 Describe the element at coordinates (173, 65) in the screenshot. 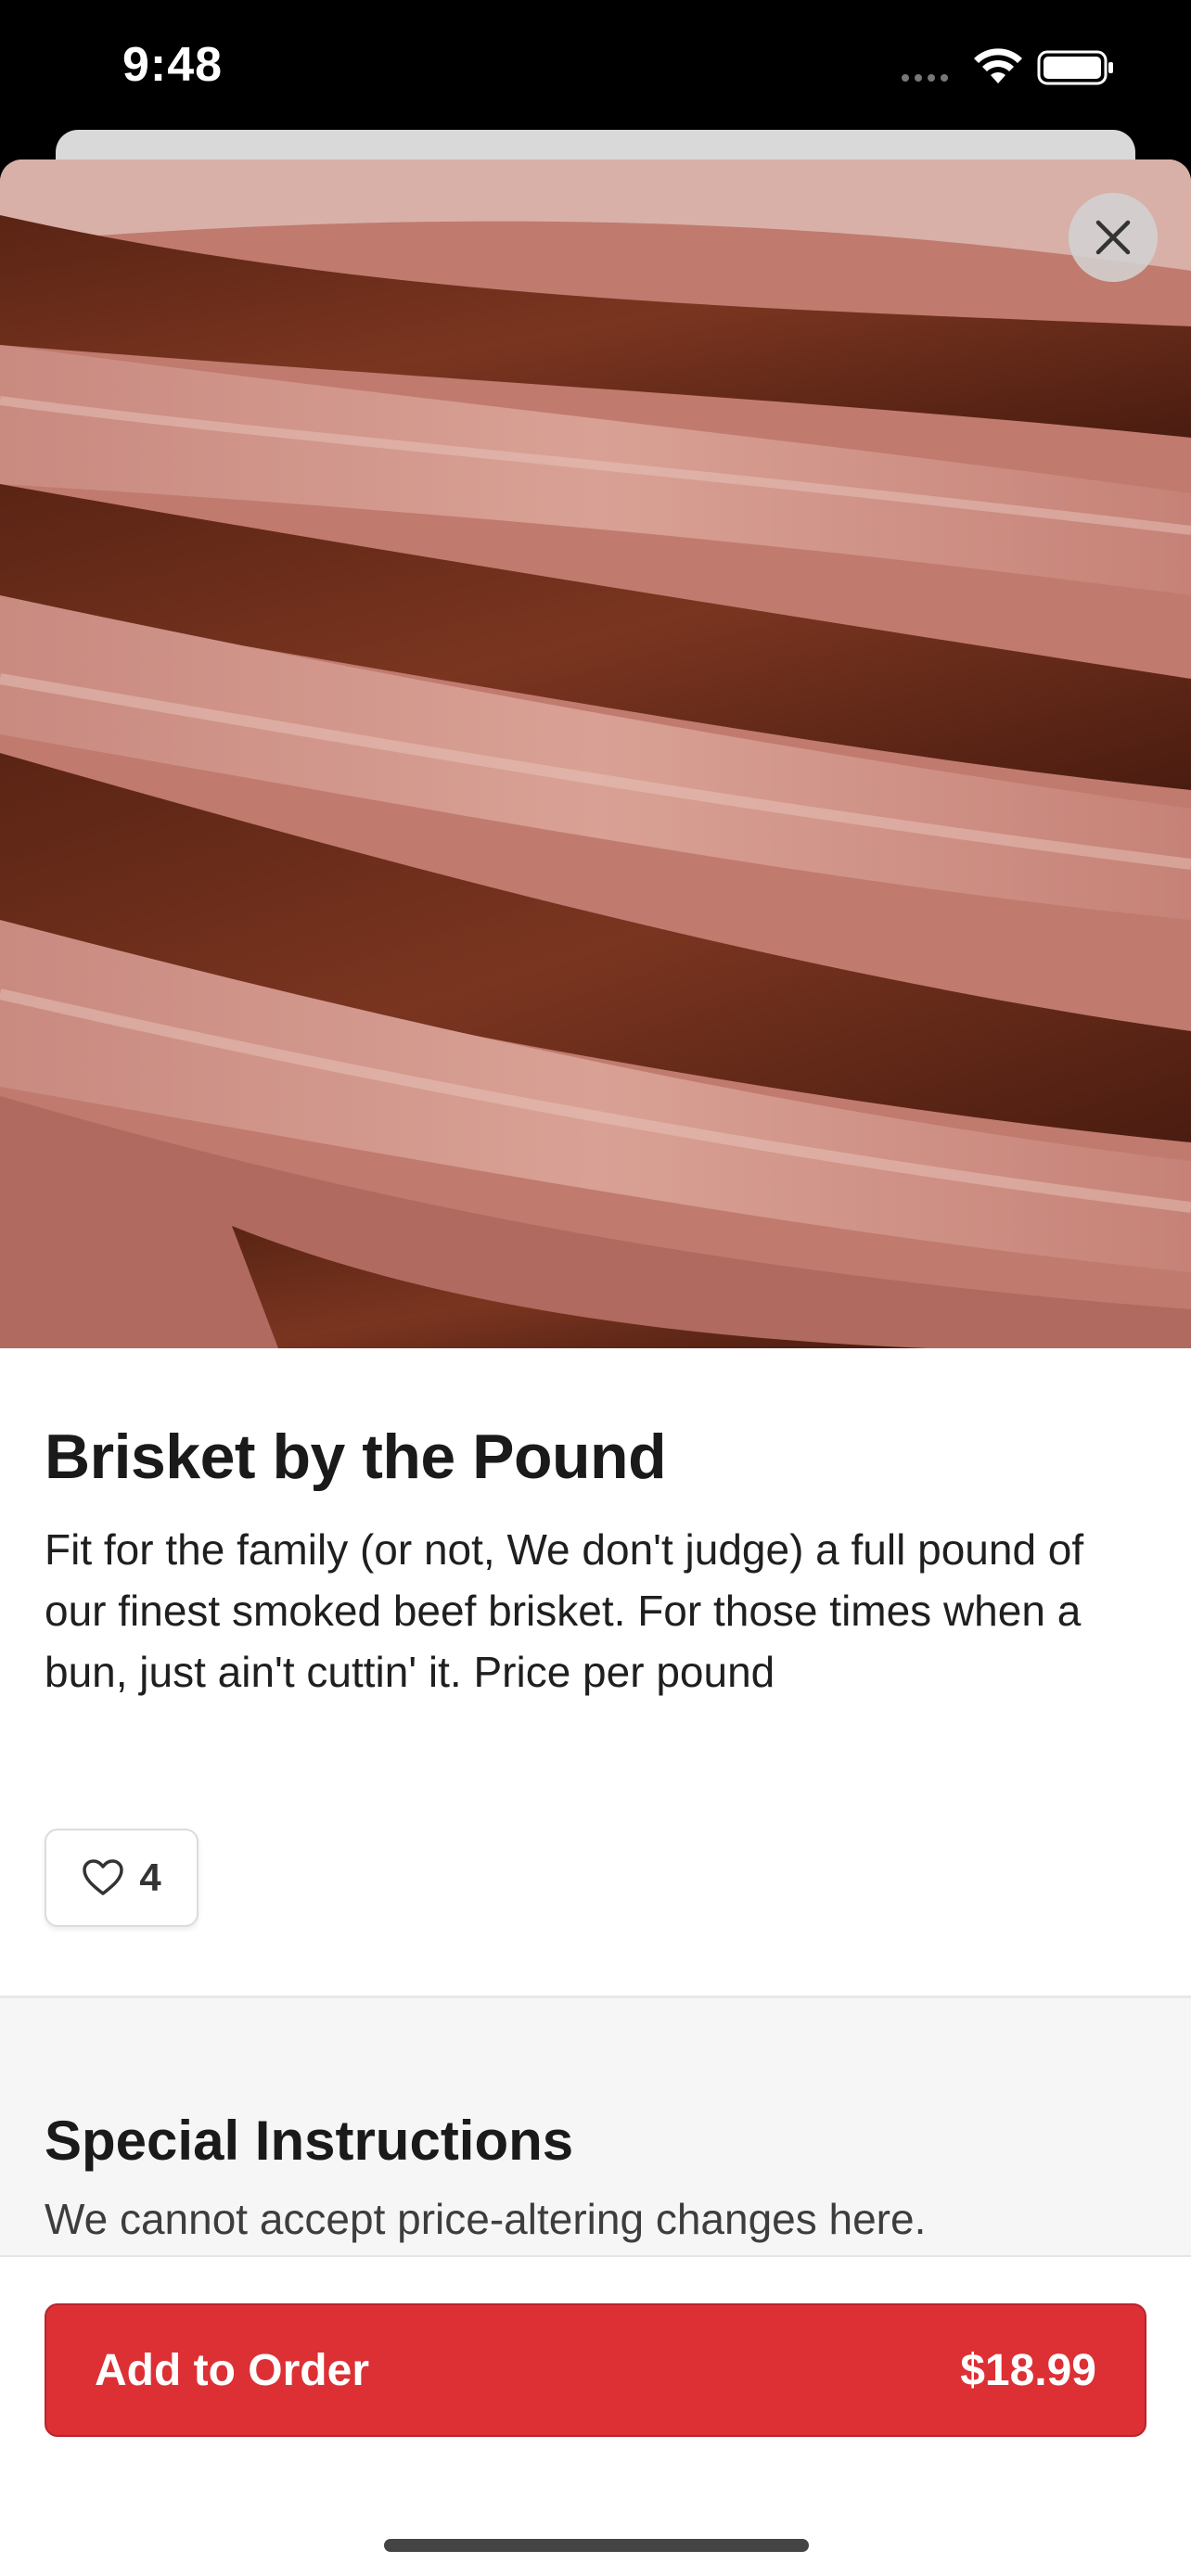

I see `status-time: 9:48` at that location.